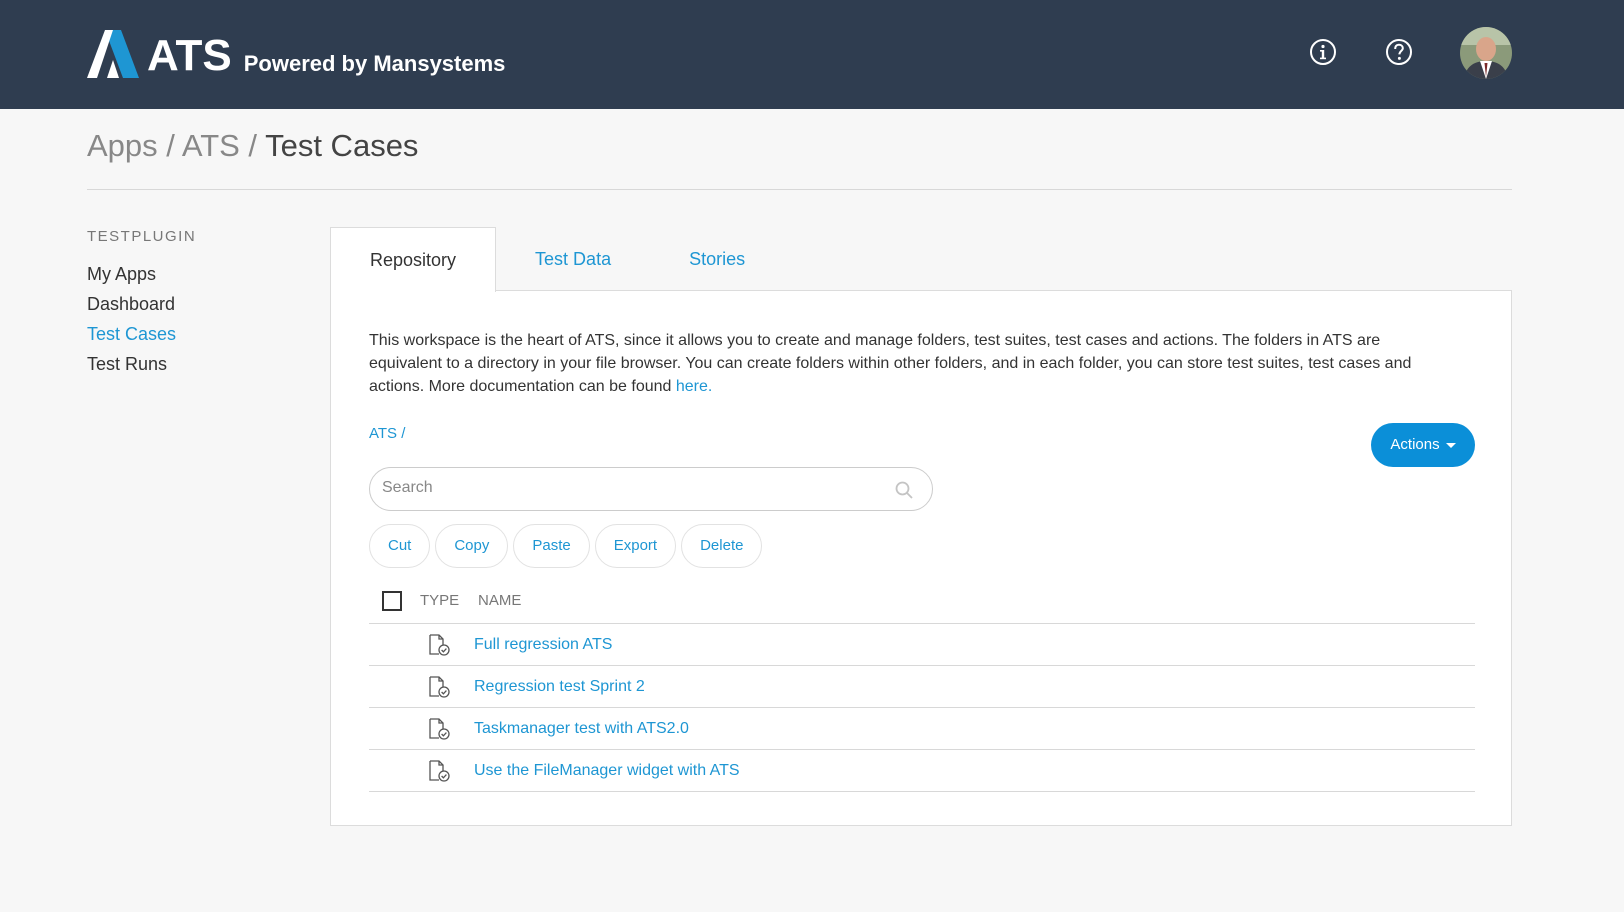  Describe the element at coordinates (1450, 445) in the screenshot. I see `caret-down-icon` at that location.